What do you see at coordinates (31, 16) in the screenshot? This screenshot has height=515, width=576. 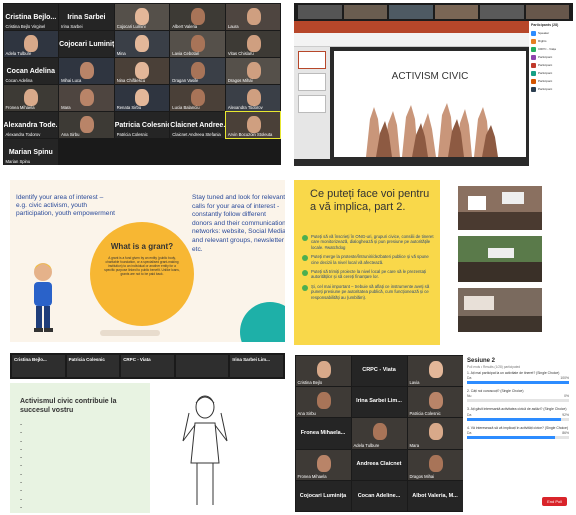 I see `participant-tile: Cristina Bejlo... Cristina Bejlo Virginel` at bounding box center [31, 16].